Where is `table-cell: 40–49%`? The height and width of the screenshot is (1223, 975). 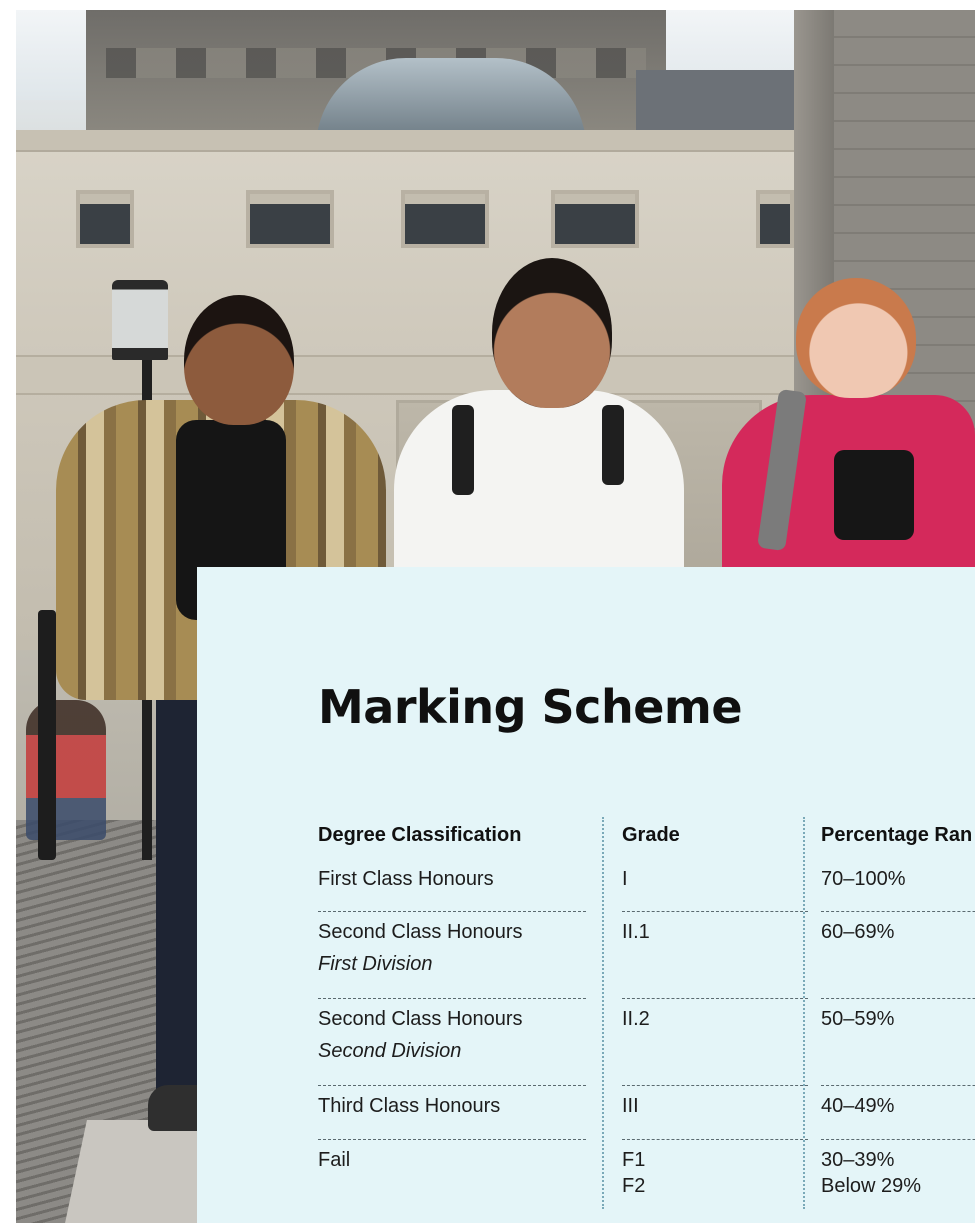 table-cell: 40–49% is located at coordinates (898, 1113).